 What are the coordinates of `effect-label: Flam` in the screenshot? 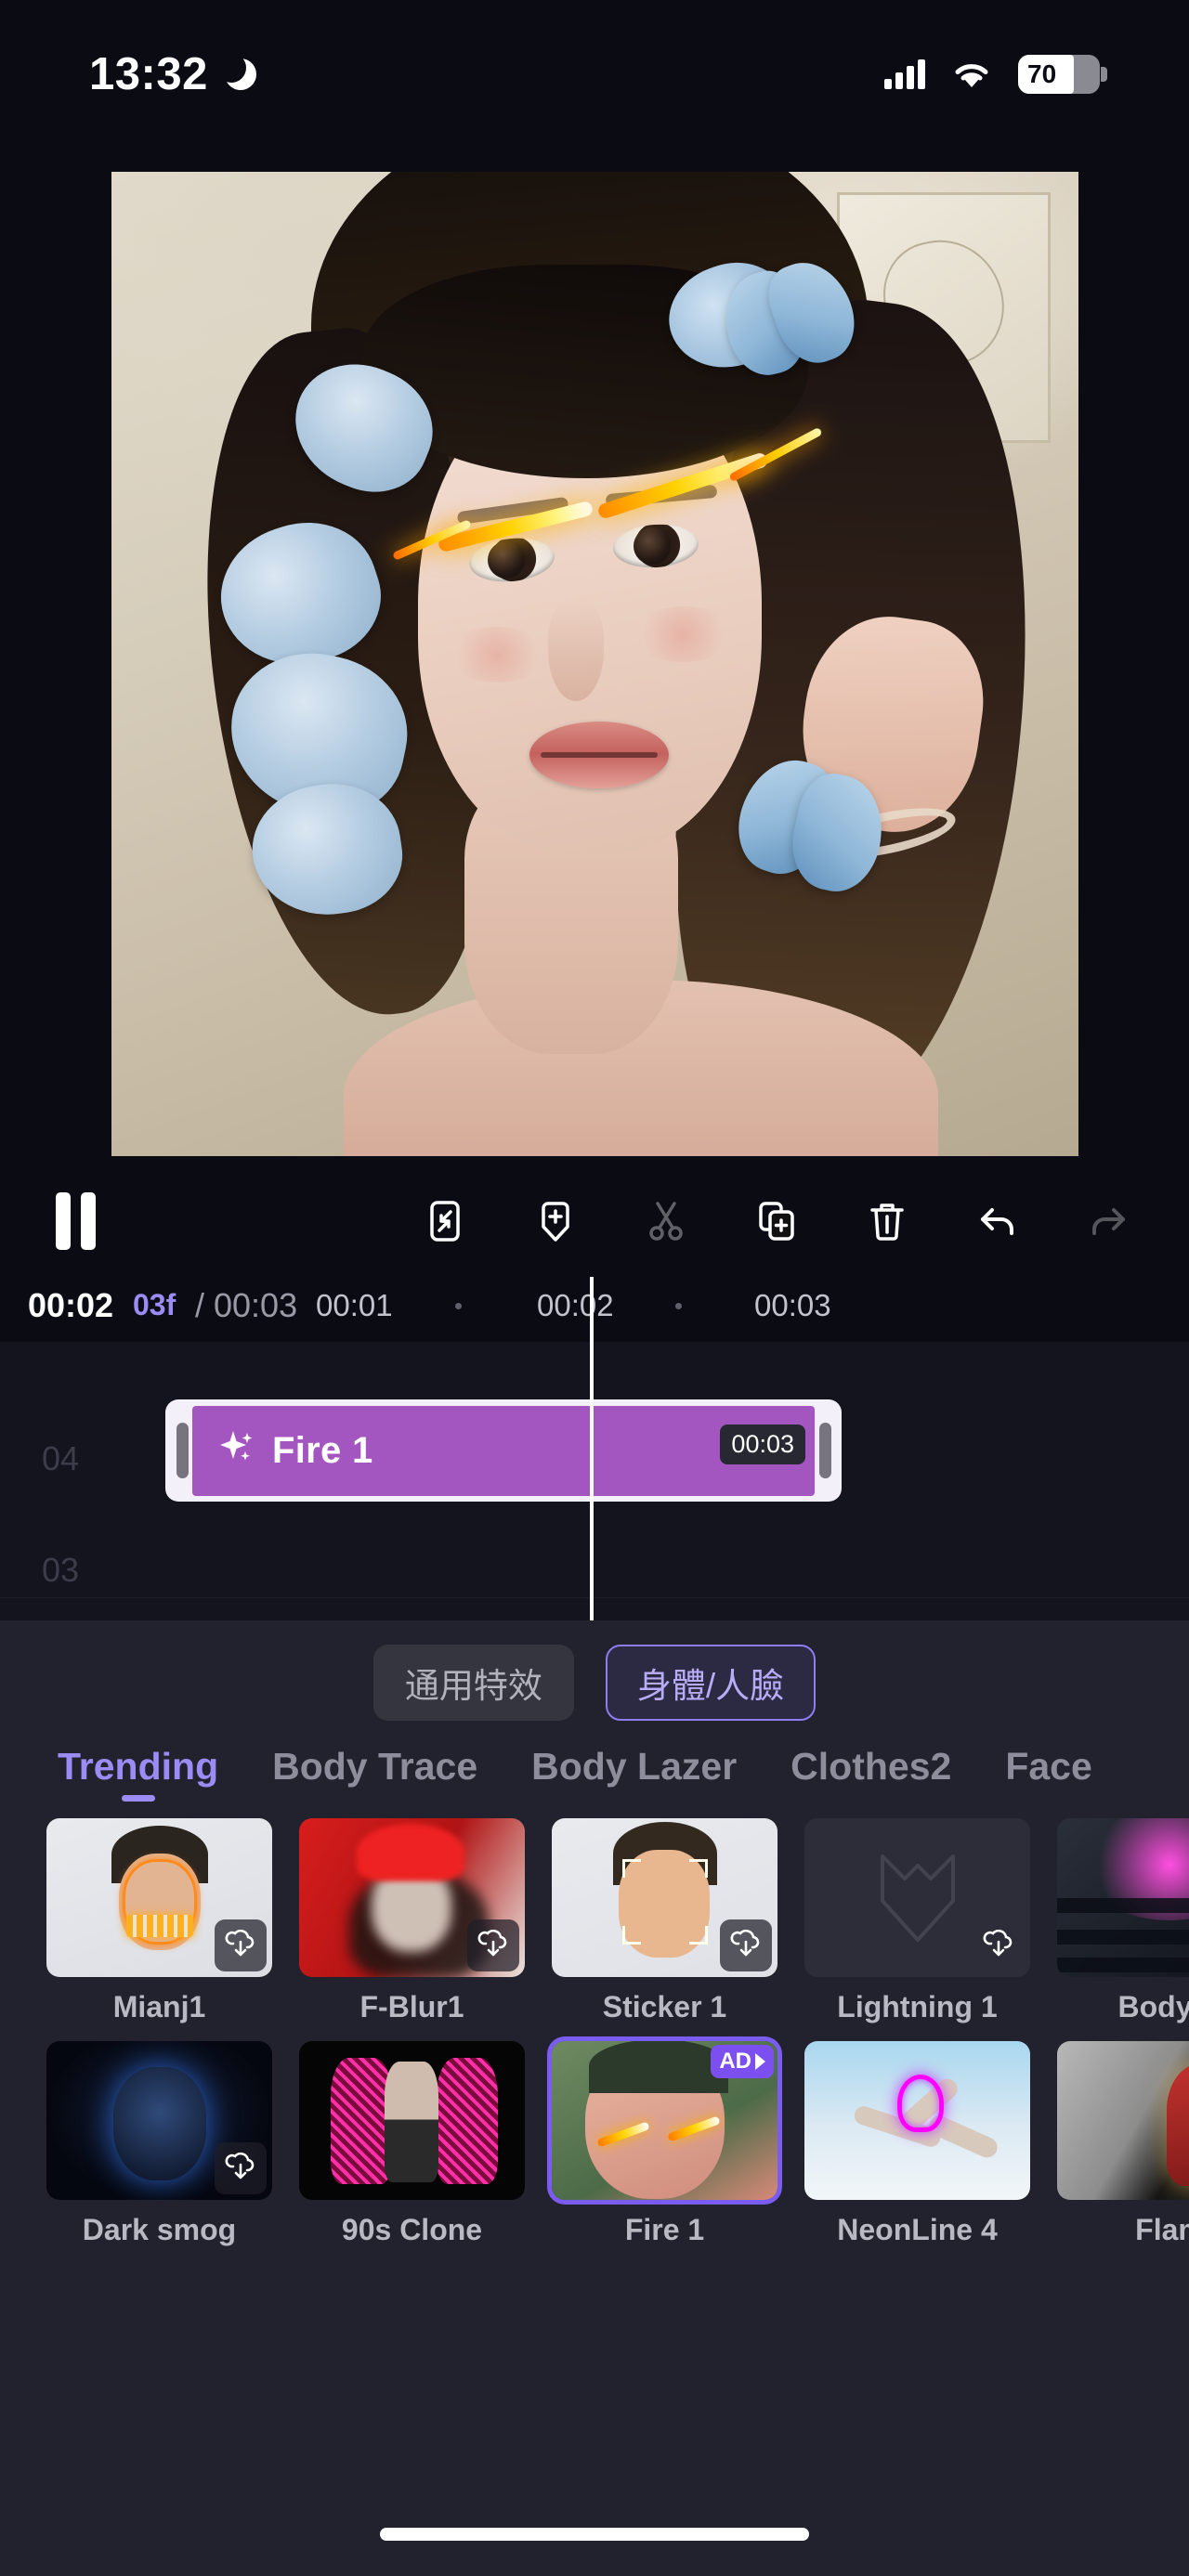 It's located at (1162, 2229).